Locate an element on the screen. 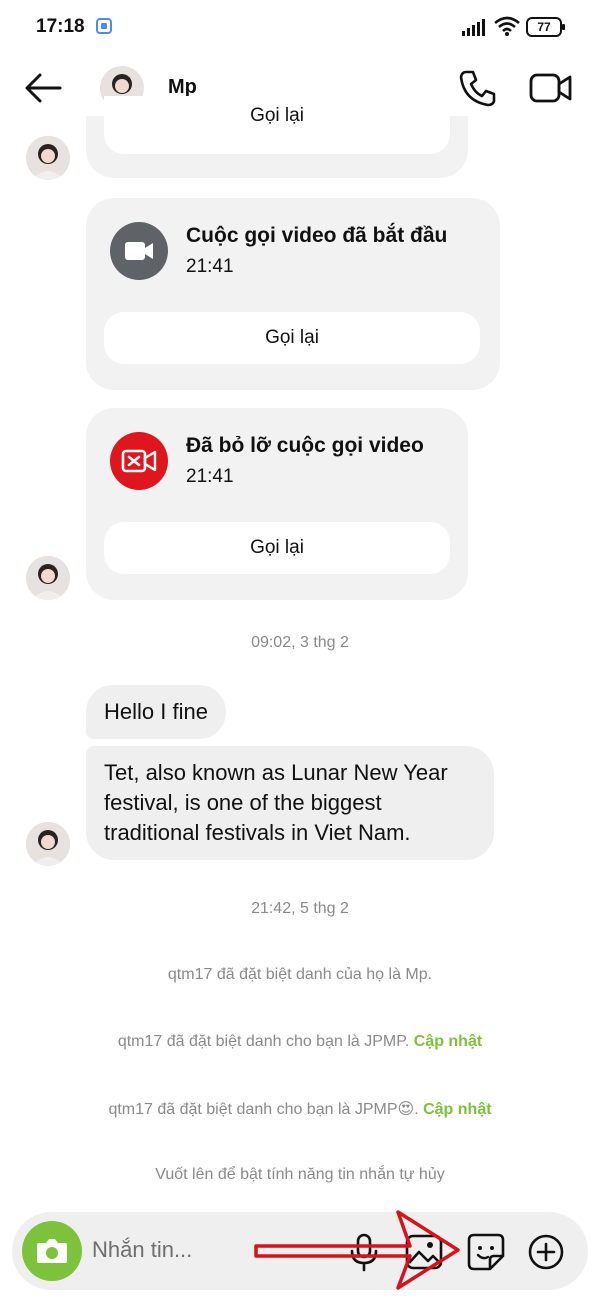 The height and width of the screenshot is (1300, 600). call-card-missed: Đã bỏ lỡ cuộc gọi video 21:41 Gọi lại is located at coordinates (277, 504).